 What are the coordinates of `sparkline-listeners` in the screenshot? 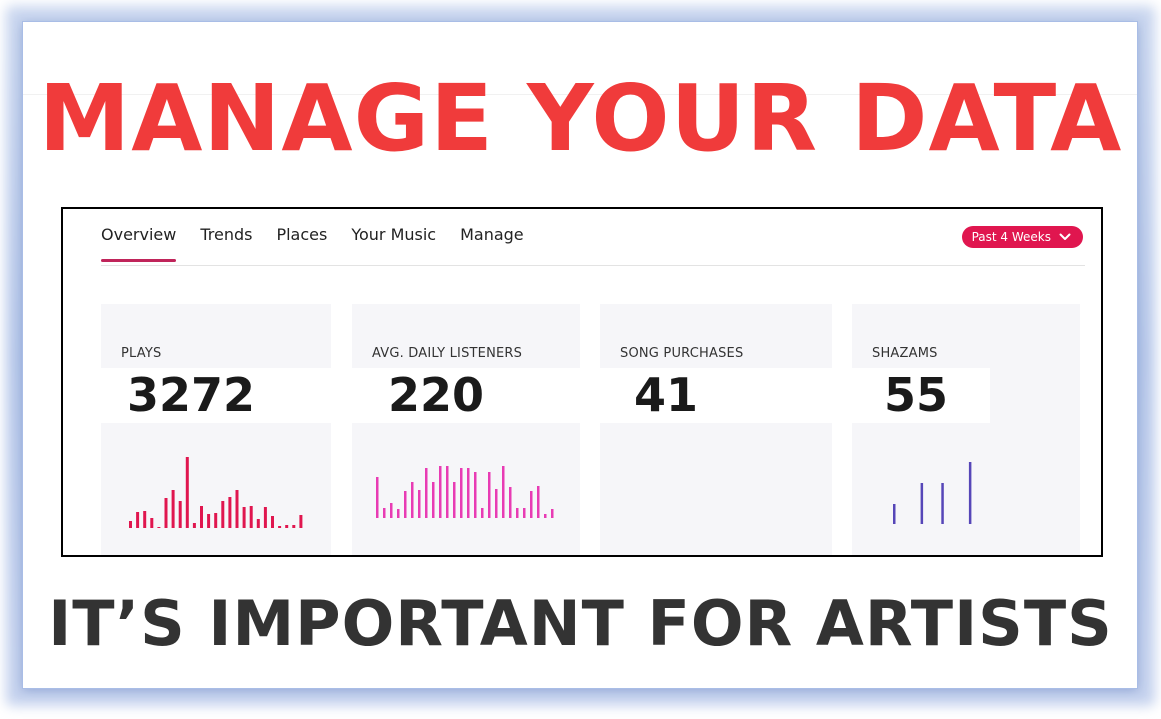 It's located at (465, 492).